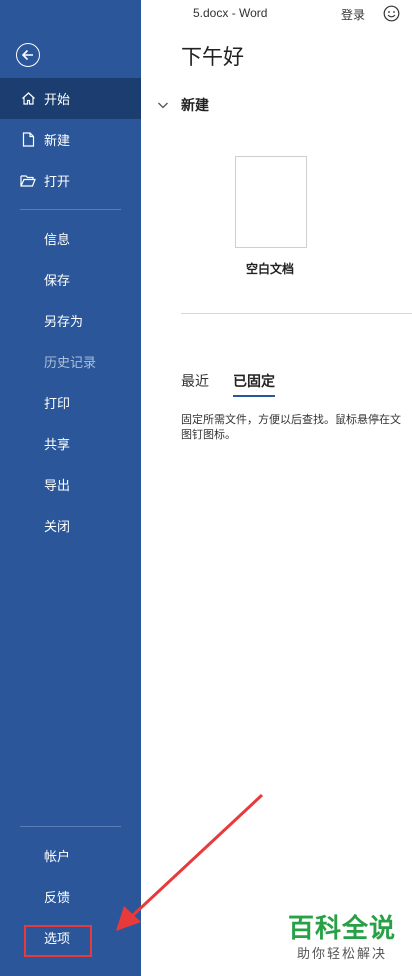 Image resolution: width=412 pixels, height=976 pixels. I want to click on feedback-smiley-icon, so click(391, 13).